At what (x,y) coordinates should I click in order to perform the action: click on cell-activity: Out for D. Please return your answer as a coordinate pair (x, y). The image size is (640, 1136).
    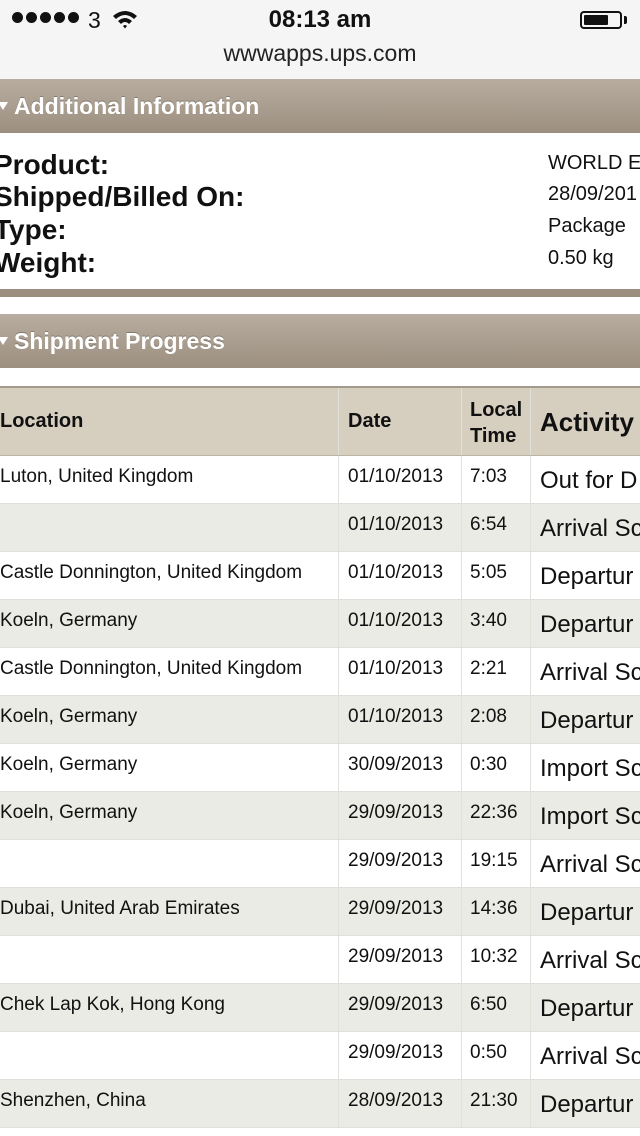
    Looking at the image, I should click on (589, 480).